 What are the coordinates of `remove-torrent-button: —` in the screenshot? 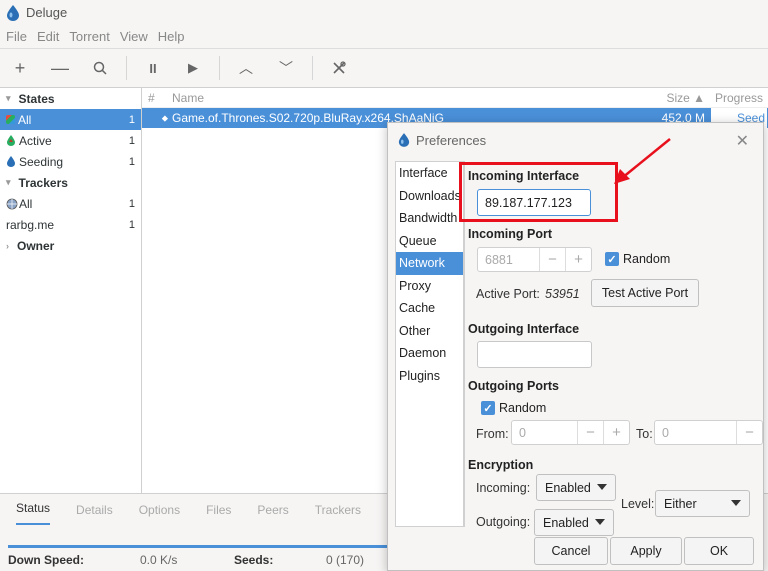 It's located at (60, 68).